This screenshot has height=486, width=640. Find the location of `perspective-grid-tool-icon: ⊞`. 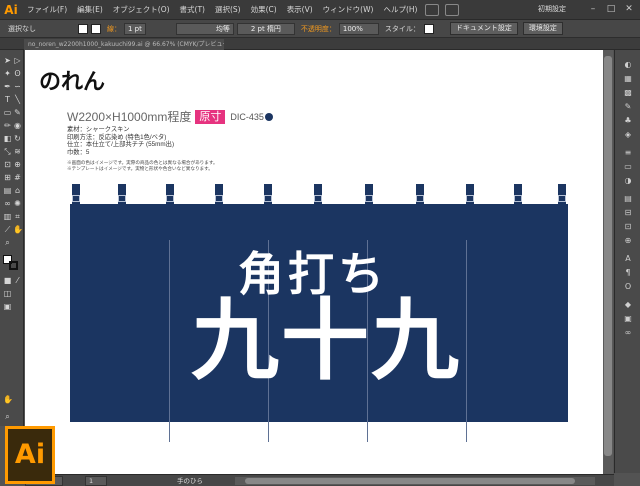

perspective-grid-tool-icon: ⊞ is located at coordinates (7, 177).